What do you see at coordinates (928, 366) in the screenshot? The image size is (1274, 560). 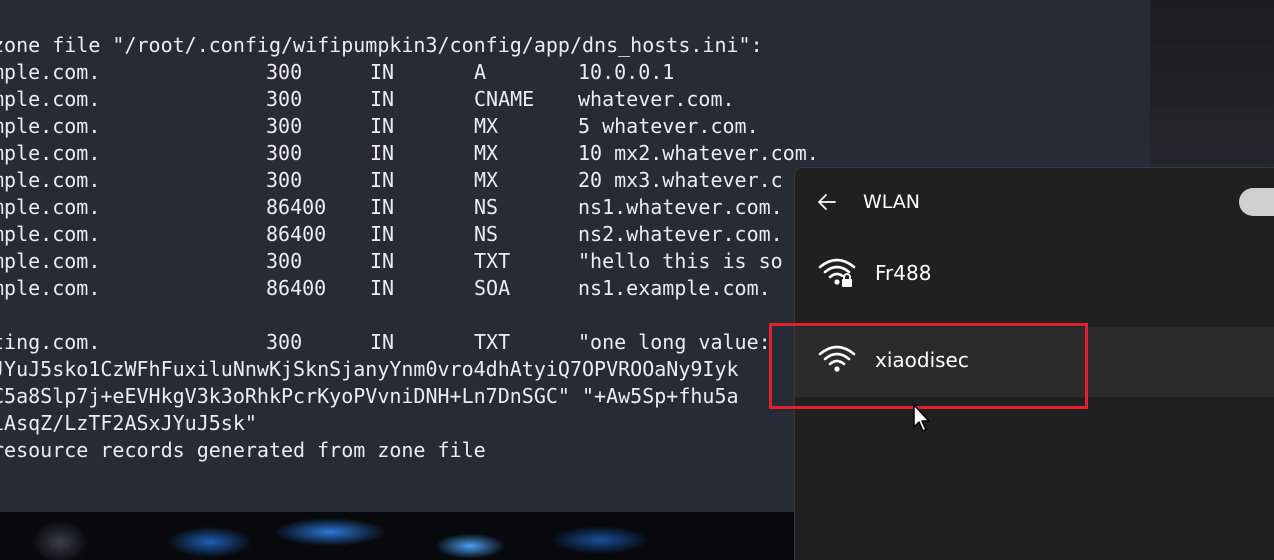 I see `highlight-annotation` at bounding box center [928, 366].